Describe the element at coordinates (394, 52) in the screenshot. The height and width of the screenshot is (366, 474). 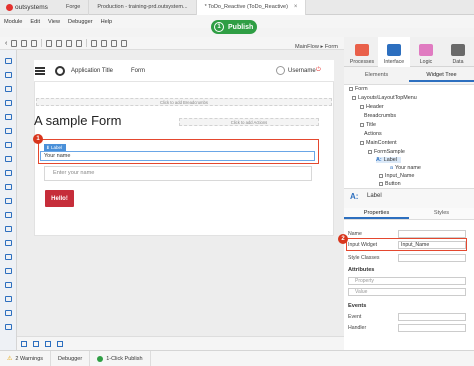
I see `tab-interface: Interface` at that location.